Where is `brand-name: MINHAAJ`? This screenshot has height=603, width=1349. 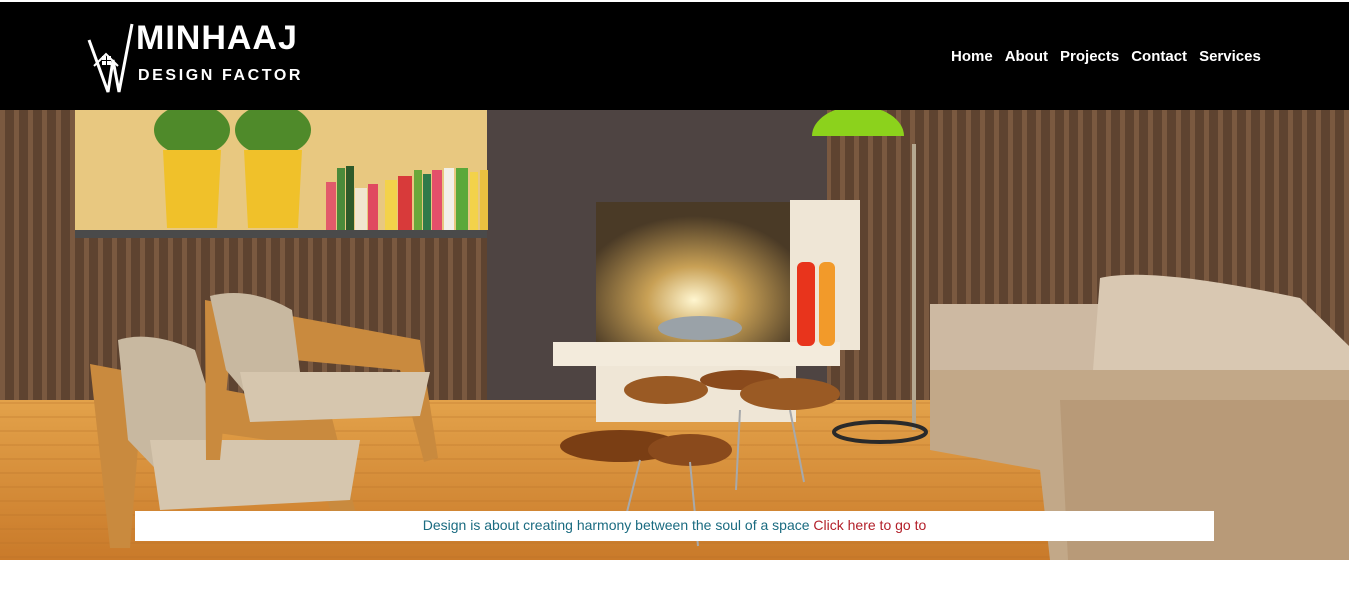
brand-name: MINHAAJ is located at coordinates (217, 38).